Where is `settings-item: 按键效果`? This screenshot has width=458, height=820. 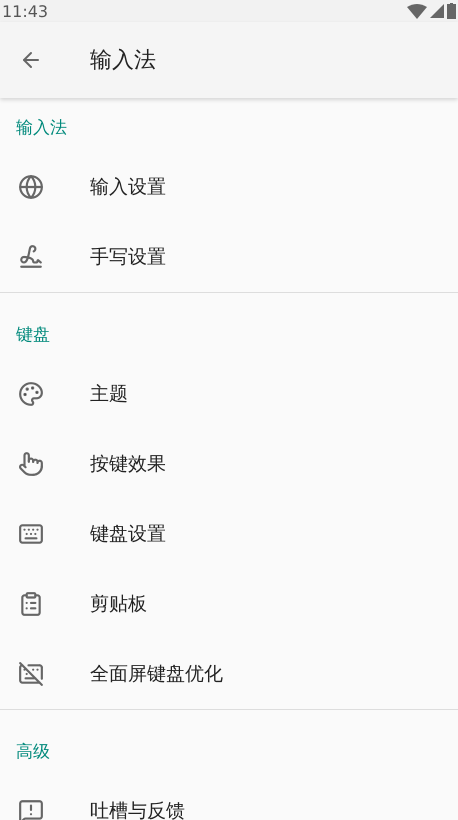 settings-item: 按键效果 is located at coordinates (128, 464).